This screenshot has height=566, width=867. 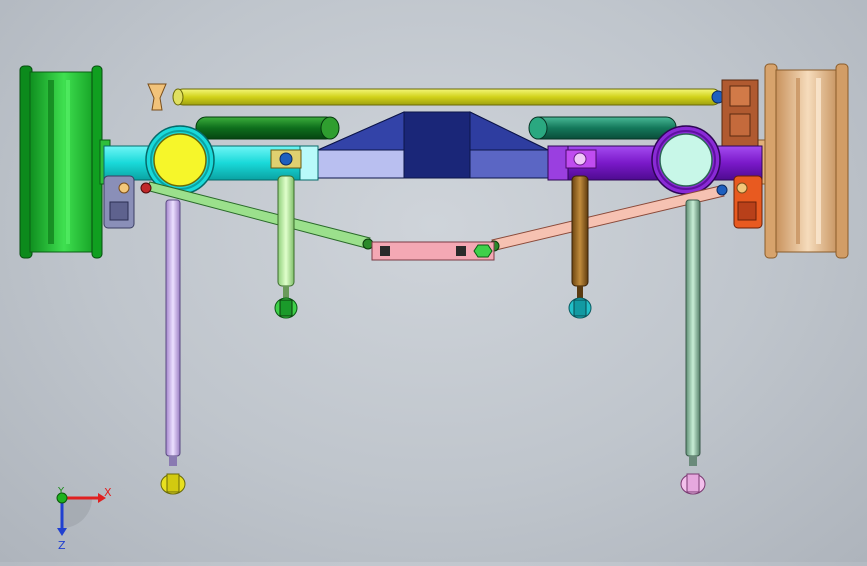 I want to click on center-link-bar, so click(x=433, y=251).